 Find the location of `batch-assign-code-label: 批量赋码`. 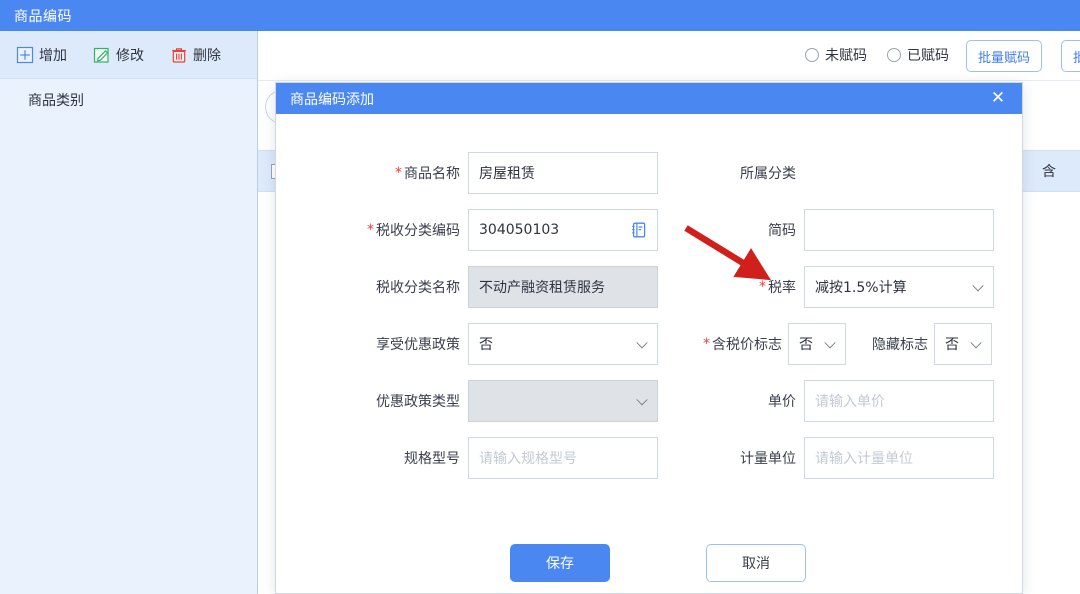

batch-assign-code-label: 批量赋码 is located at coordinates (1003, 58).